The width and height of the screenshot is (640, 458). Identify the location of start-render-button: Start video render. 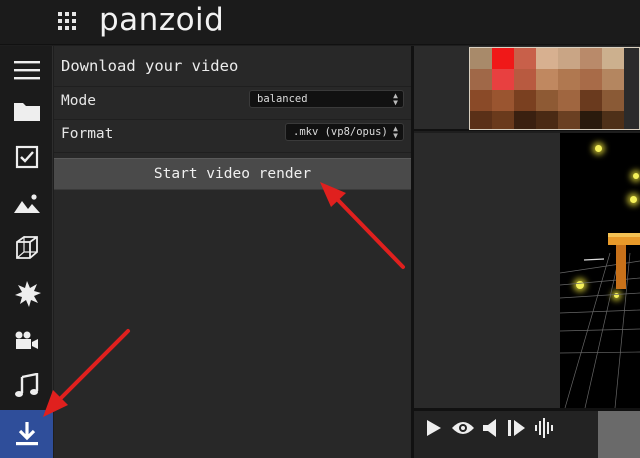
(232, 174).